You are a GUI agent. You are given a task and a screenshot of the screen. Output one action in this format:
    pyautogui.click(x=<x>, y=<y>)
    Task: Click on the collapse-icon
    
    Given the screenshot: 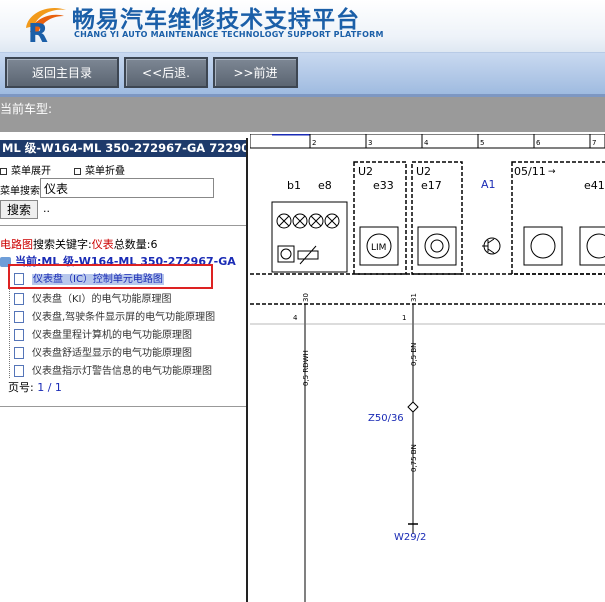 What is the action you would take?
    pyautogui.click(x=77, y=171)
    